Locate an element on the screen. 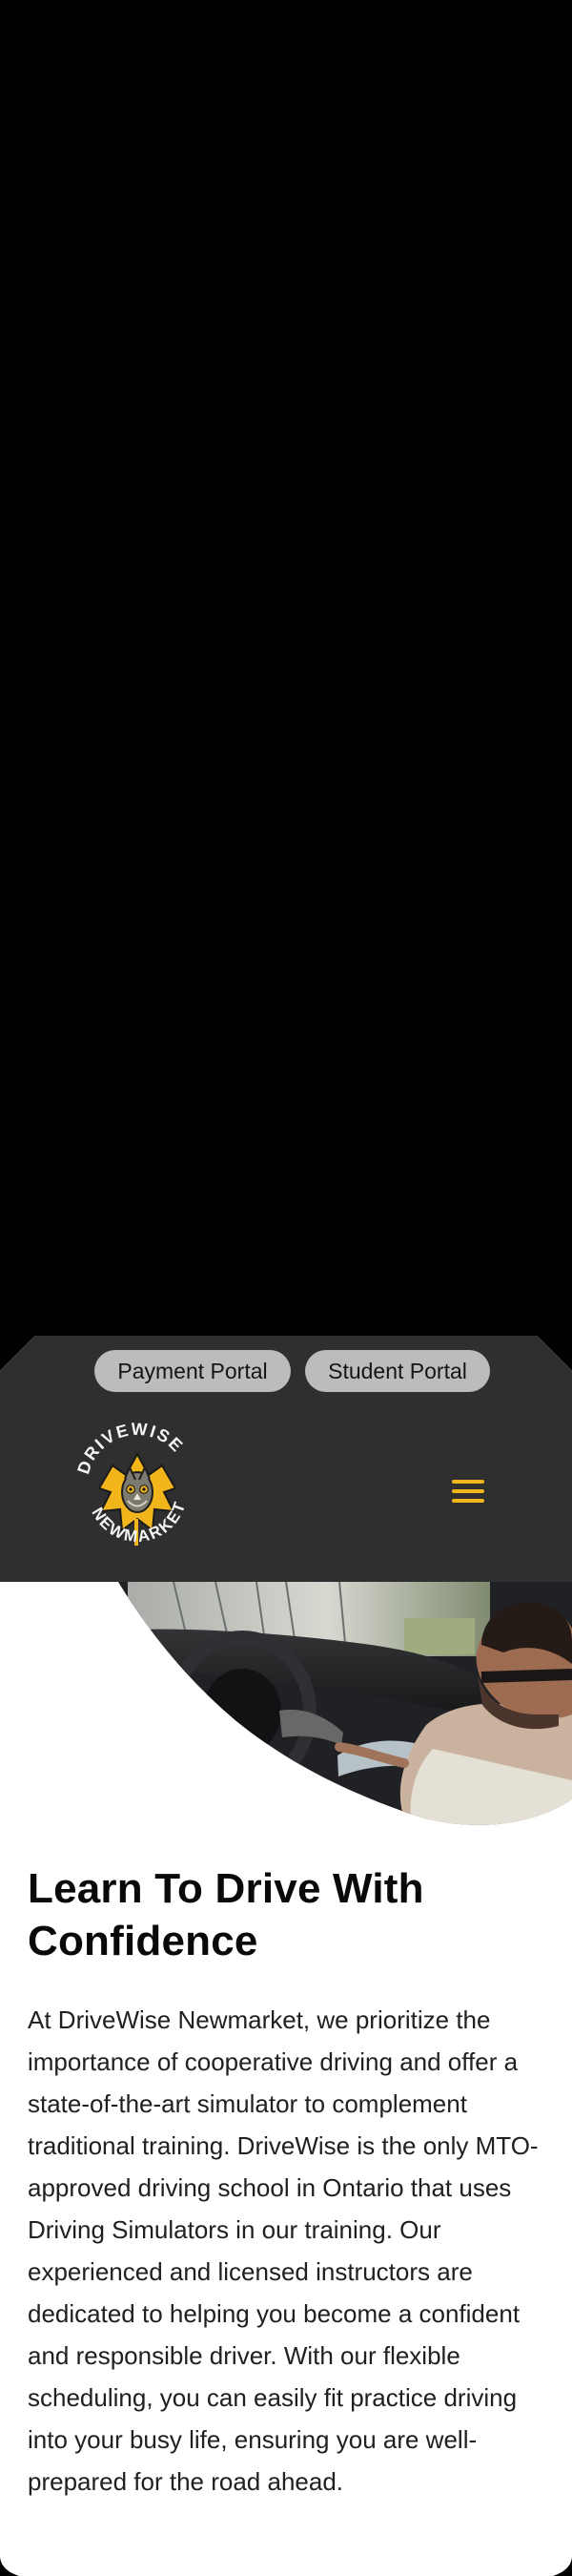 The image size is (572, 2576). driving-lesson-photo is located at coordinates (286, 1709).